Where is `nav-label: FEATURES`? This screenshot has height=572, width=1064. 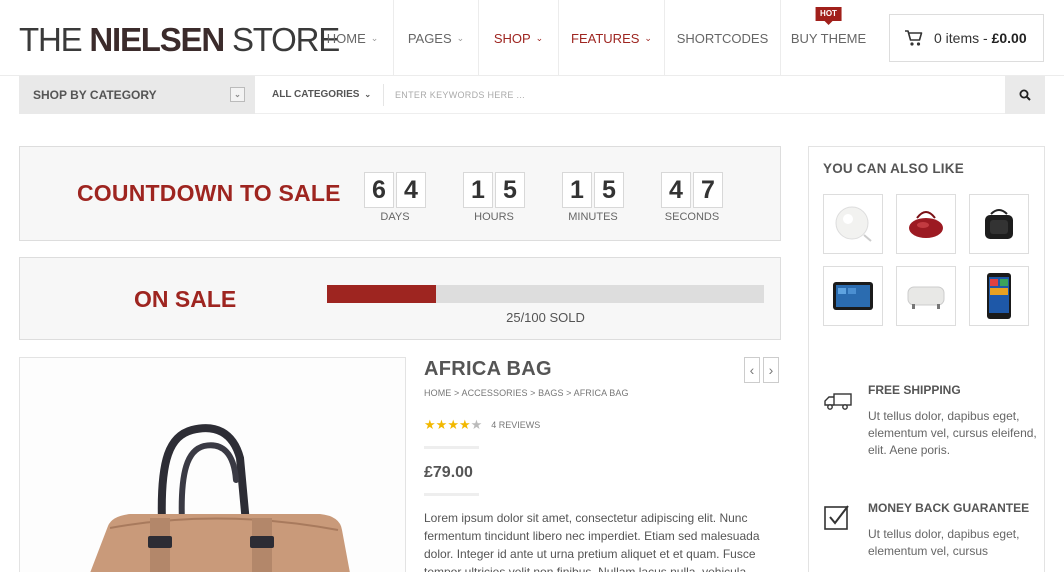
nav-label: FEATURES is located at coordinates (605, 38).